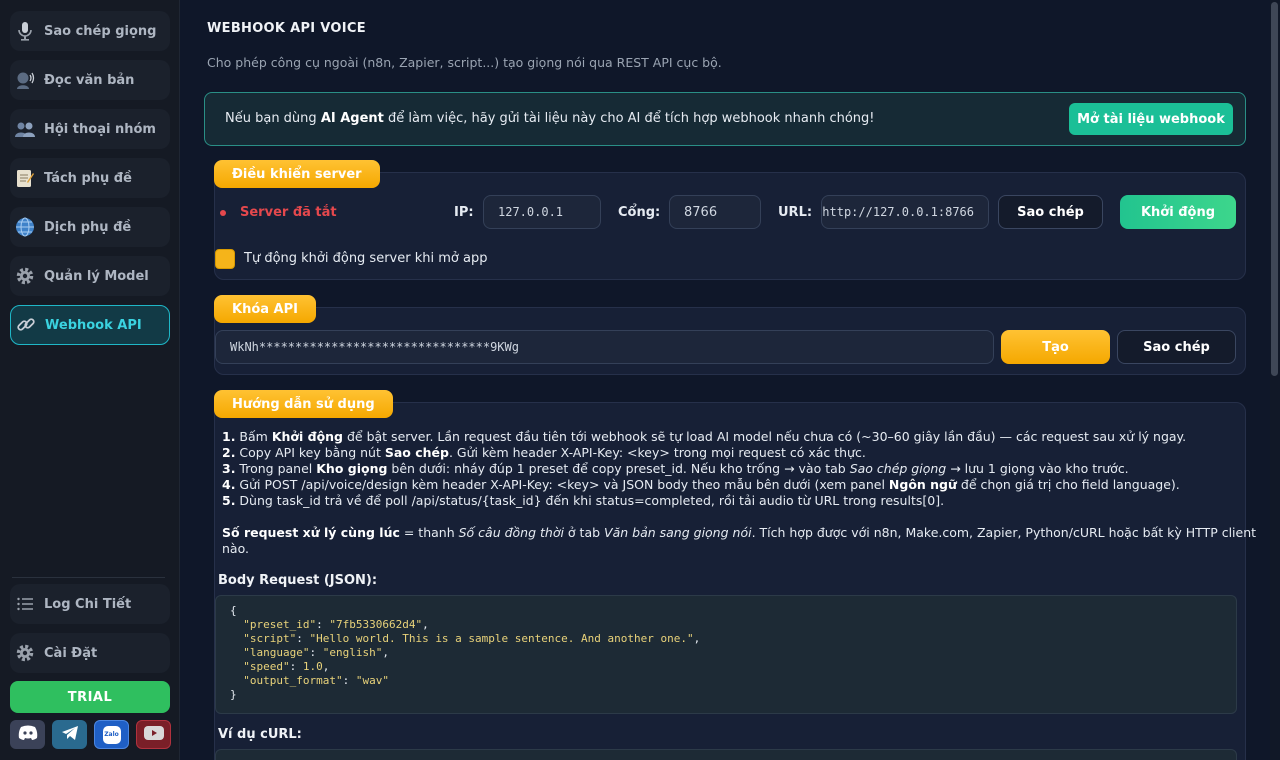 The width and height of the screenshot is (1280, 760). What do you see at coordinates (88, 577) in the screenshot?
I see `sidebar-divider` at bounding box center [88, 577].